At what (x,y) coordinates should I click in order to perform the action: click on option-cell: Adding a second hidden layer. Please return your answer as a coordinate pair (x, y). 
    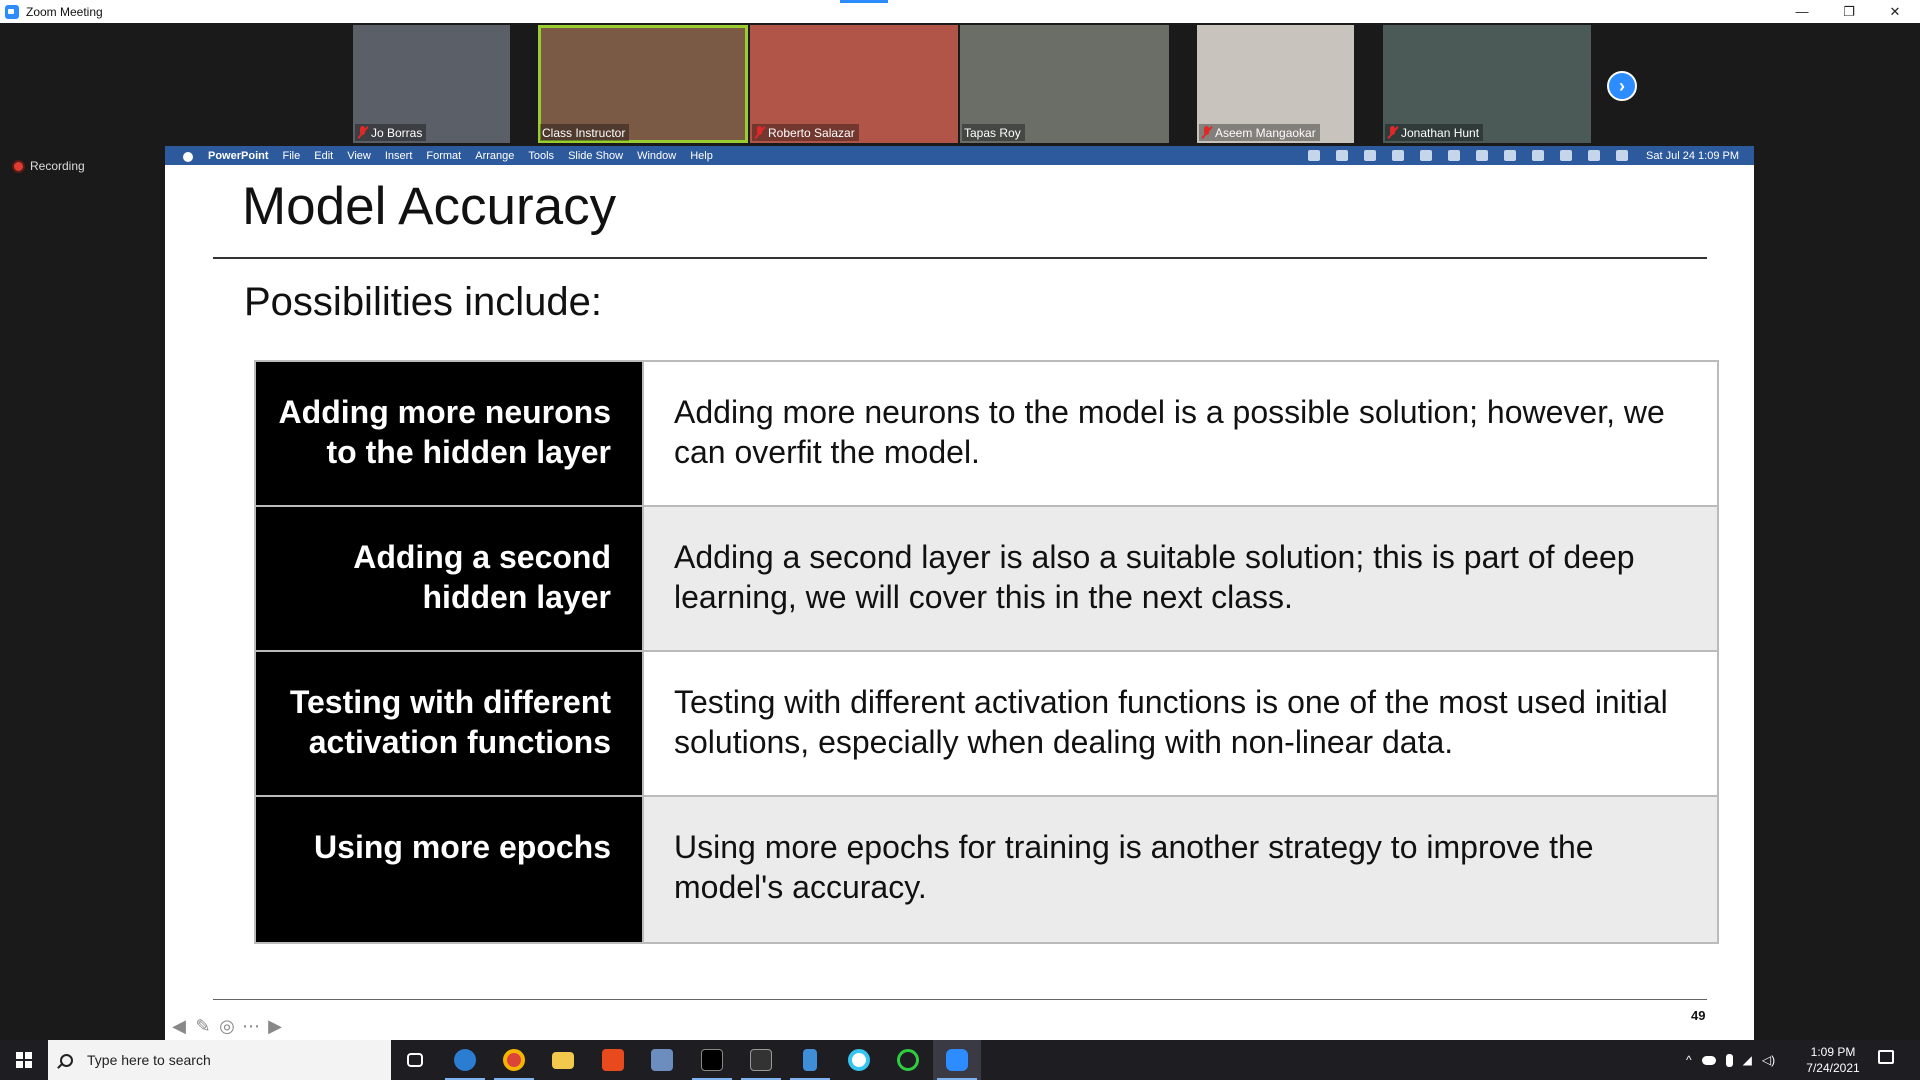
    Looking at the image, I should click on (450, 578).